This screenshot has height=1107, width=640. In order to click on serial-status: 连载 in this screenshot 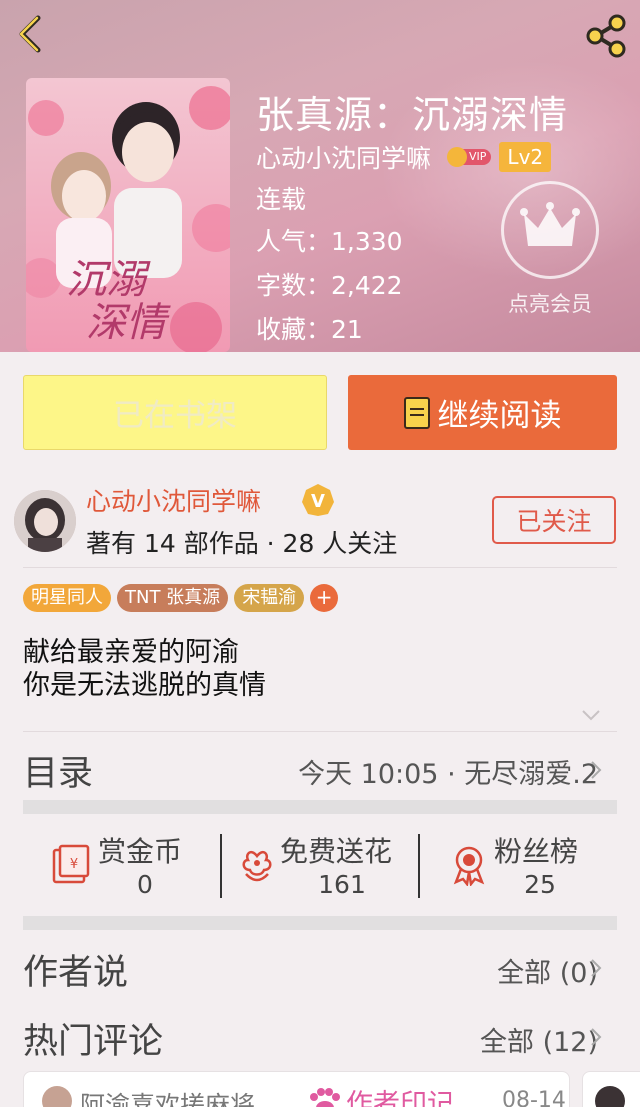, I will do `click(281, 199)`.